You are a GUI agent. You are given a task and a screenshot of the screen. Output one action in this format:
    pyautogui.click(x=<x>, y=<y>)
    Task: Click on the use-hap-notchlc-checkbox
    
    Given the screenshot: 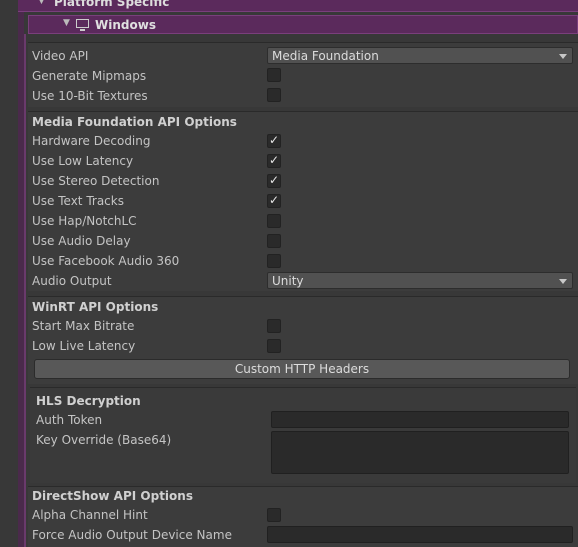 What is the action you would take?
    pyautogui.click(x=274, y=221)
    